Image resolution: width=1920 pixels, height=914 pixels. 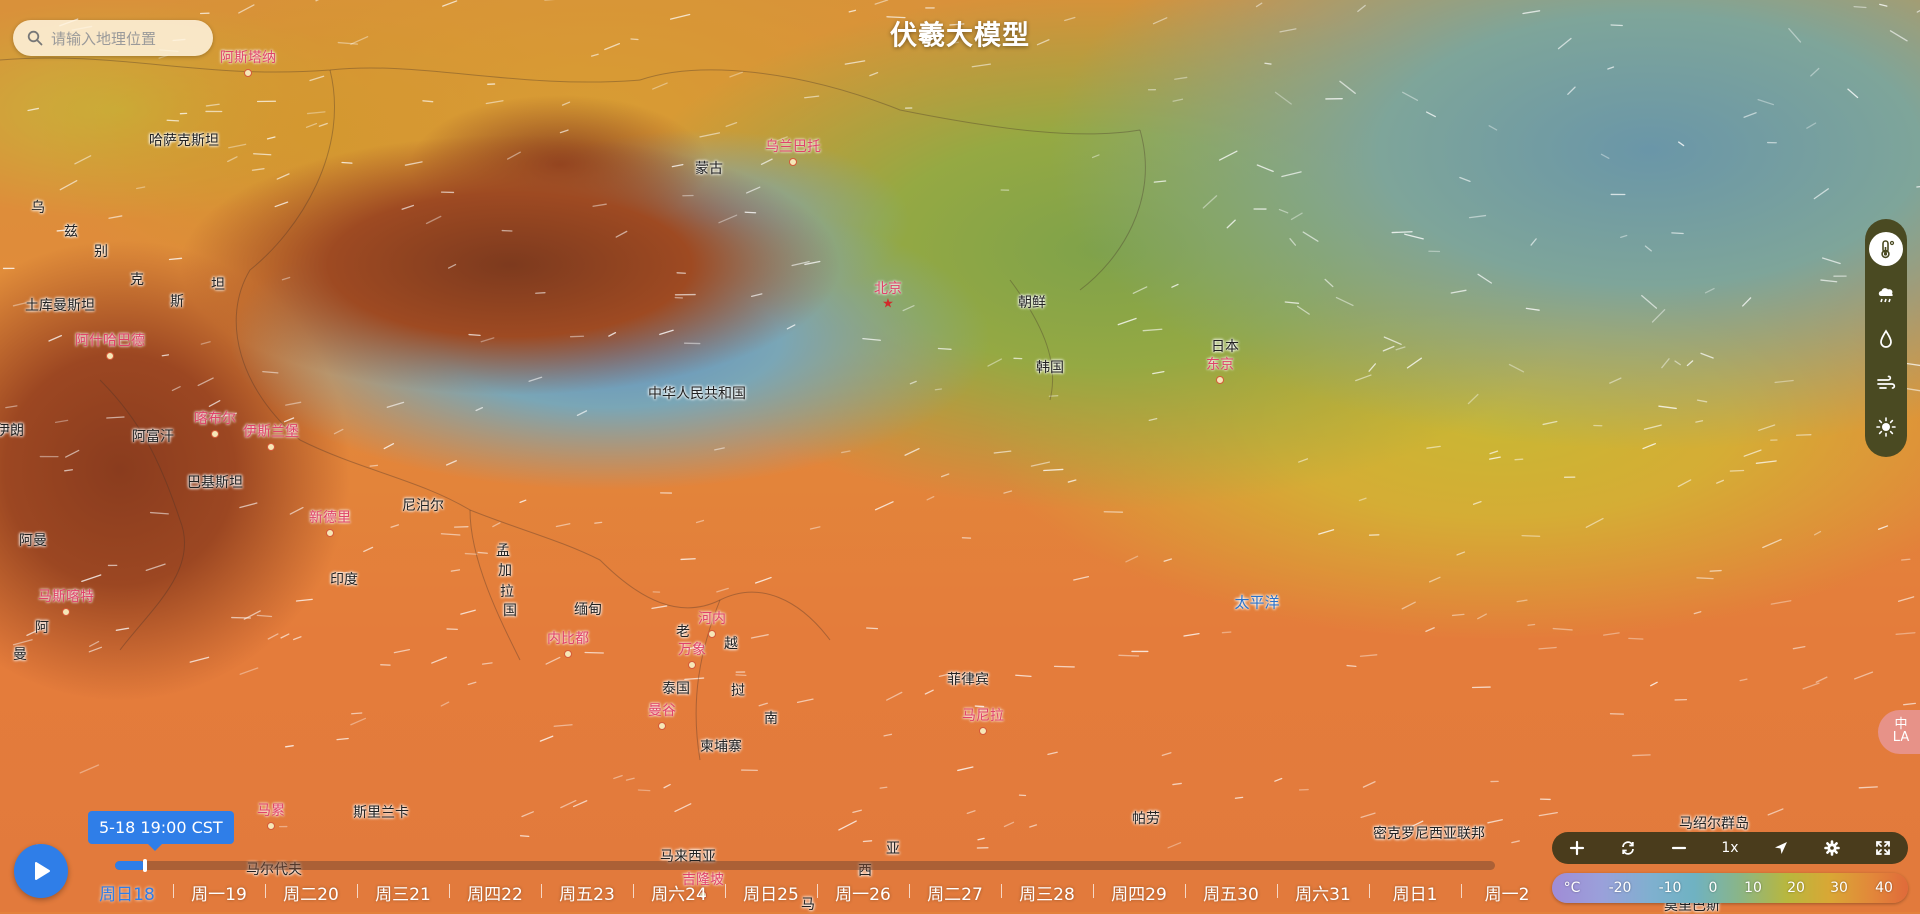 I want to click on timeline-track, so click(x=805, y=865).